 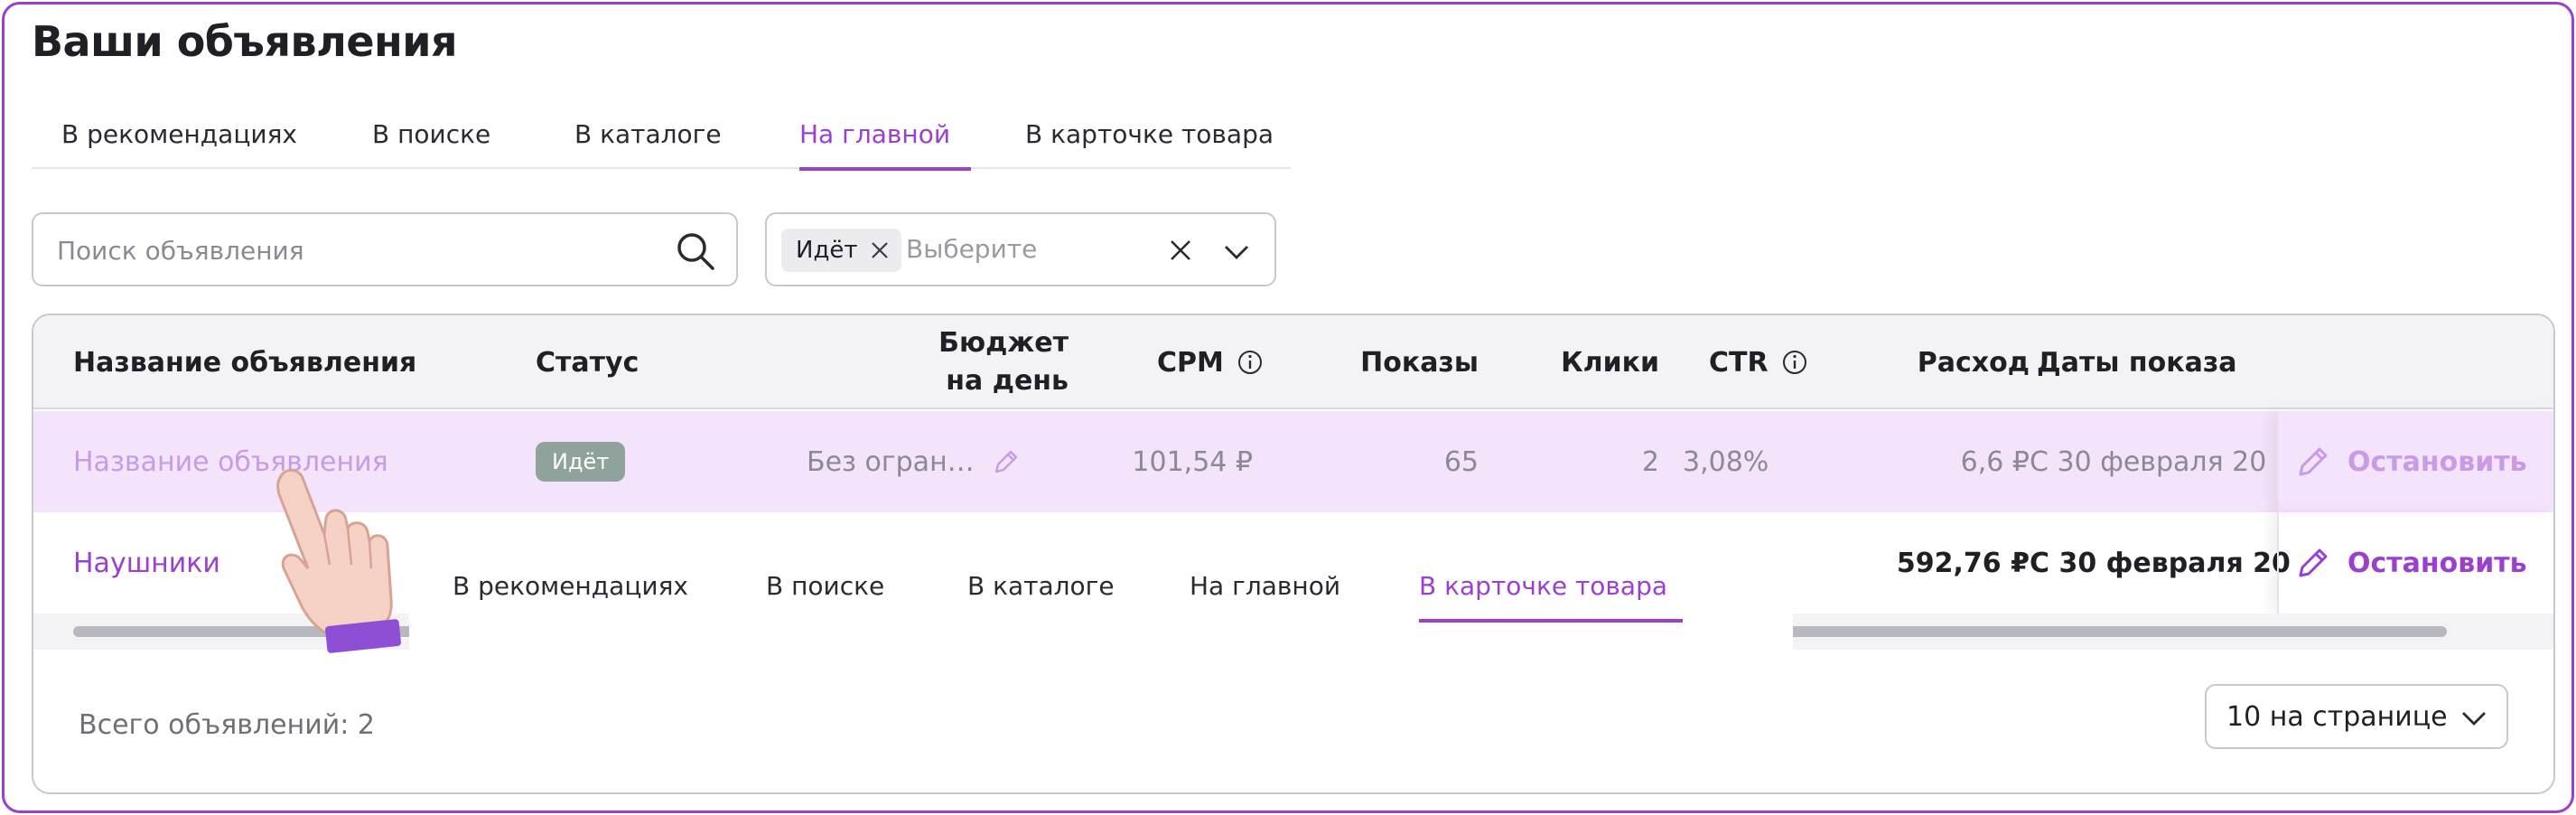 I want to click on overlay-tab-catalog: В каталоге, so click(x=1041, y=586).